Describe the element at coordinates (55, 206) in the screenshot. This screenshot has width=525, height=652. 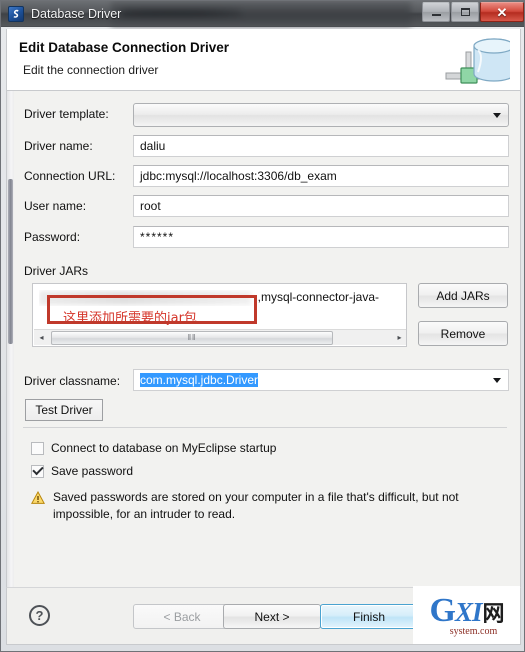
I see `user-name-label: User name:` at that location.